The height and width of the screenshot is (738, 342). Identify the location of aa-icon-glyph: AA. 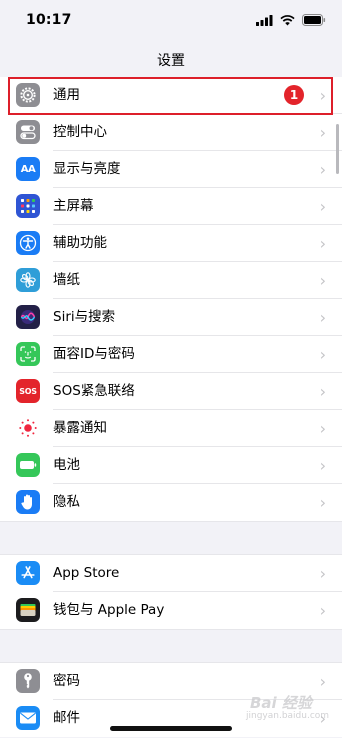
(28, 169).